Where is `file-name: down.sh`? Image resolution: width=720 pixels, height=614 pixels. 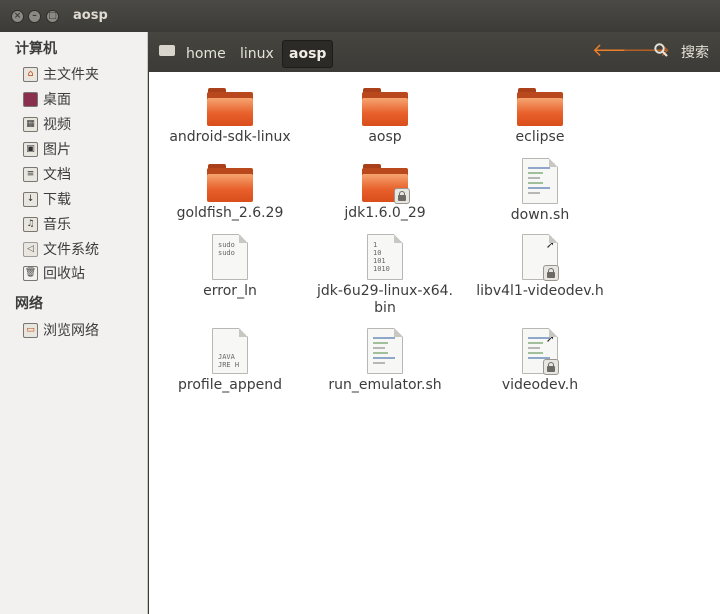 file-name: down.sh is located at coordinates (540, 215).